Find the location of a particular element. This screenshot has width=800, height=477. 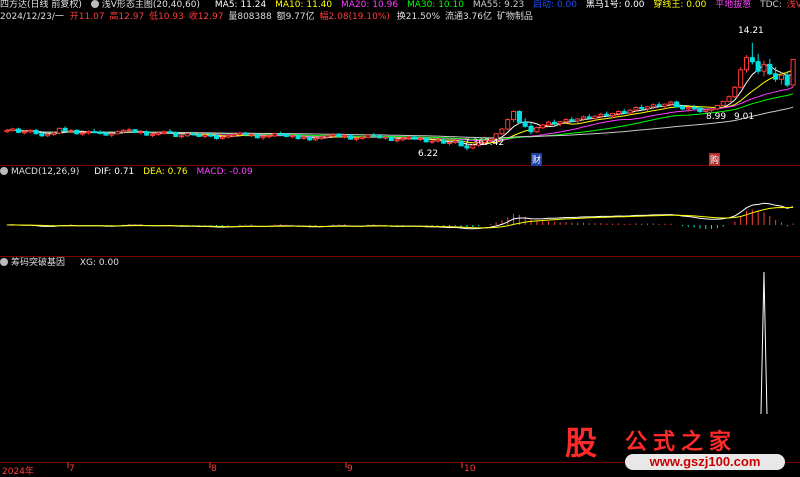

cai-badge: 财 is located at coordinates (537, 159).